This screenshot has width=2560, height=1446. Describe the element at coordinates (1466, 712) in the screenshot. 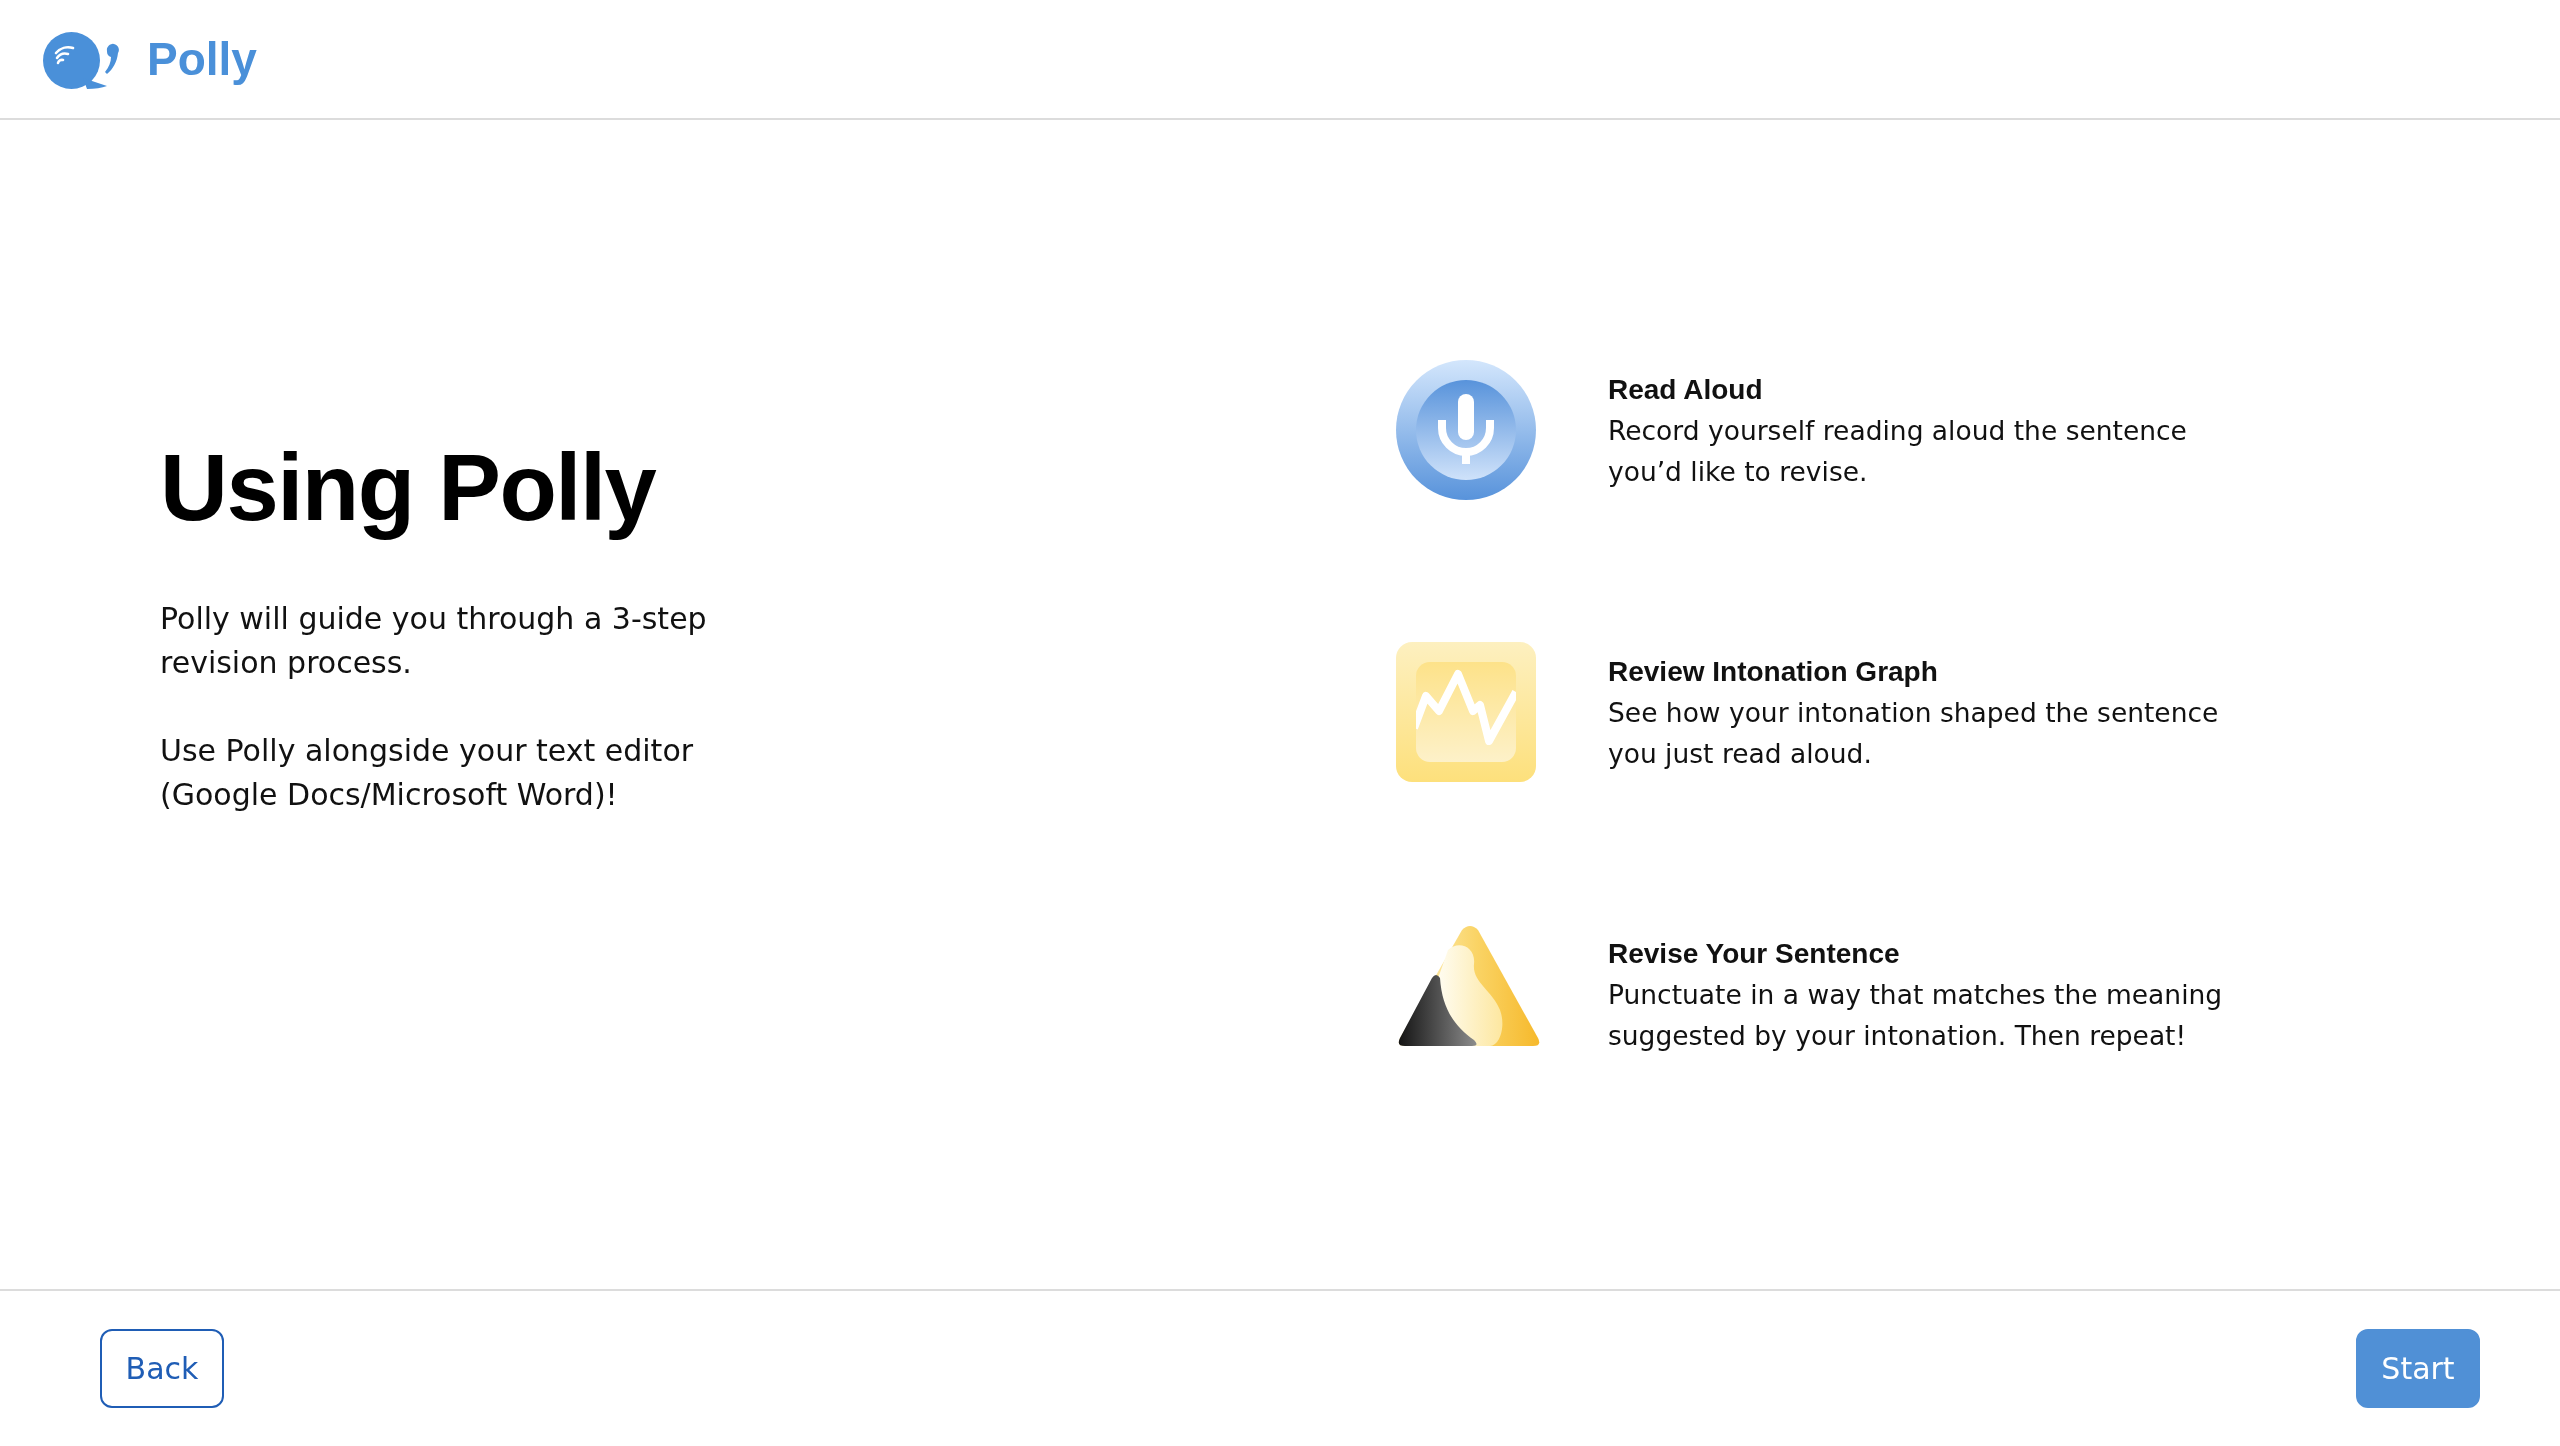

I see `line-graph-icon` at that location.